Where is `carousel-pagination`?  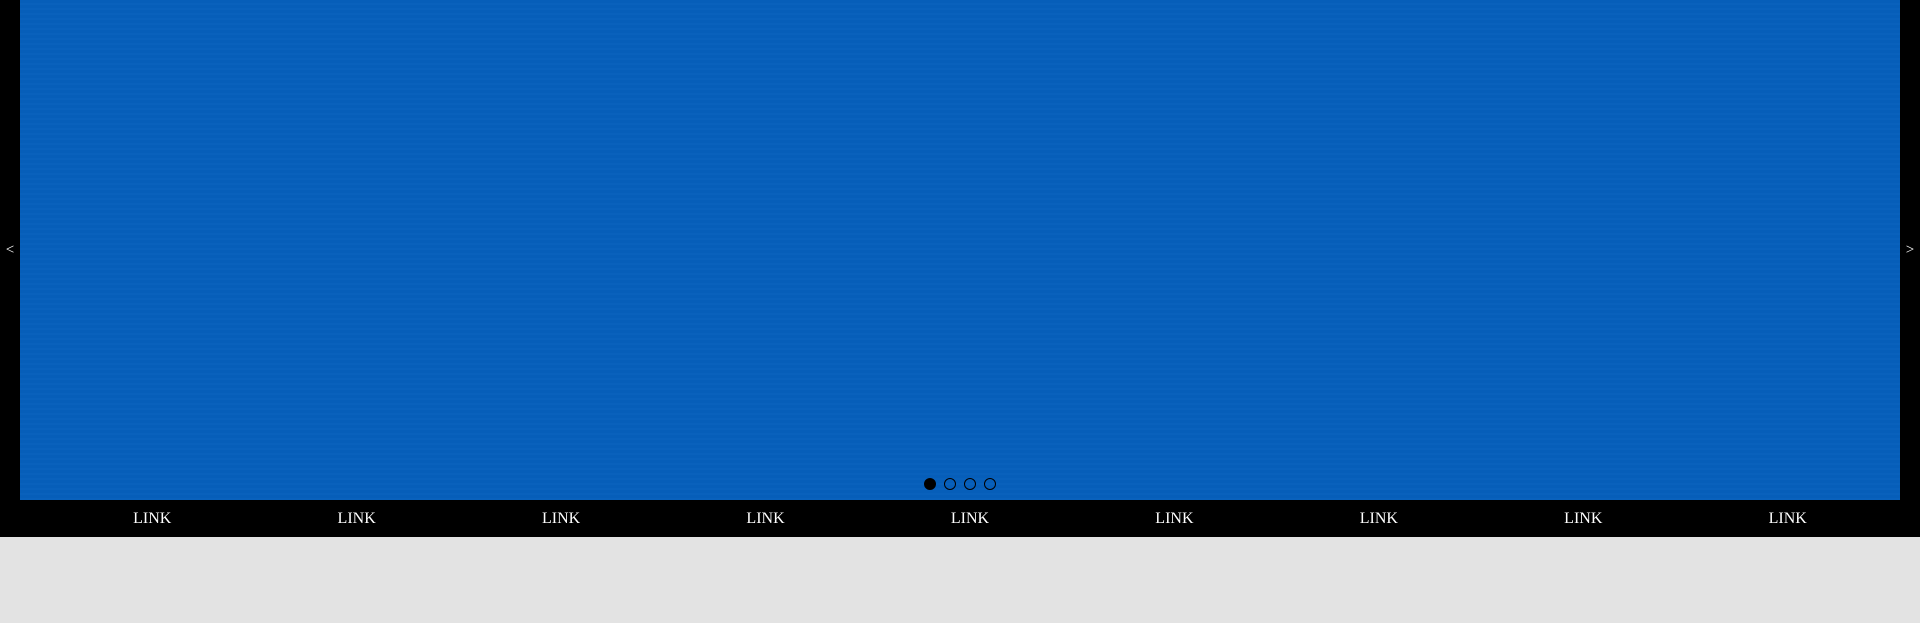
carousel-pagination is located at coordinates (960, 484).